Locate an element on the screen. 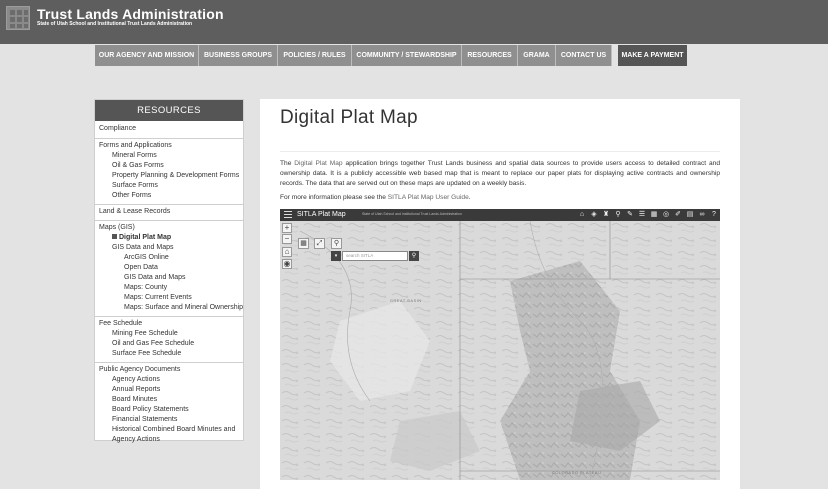 This screenshot has width=828, height=489. more-pre: For more information please see the is located at coordinates (334, 197).